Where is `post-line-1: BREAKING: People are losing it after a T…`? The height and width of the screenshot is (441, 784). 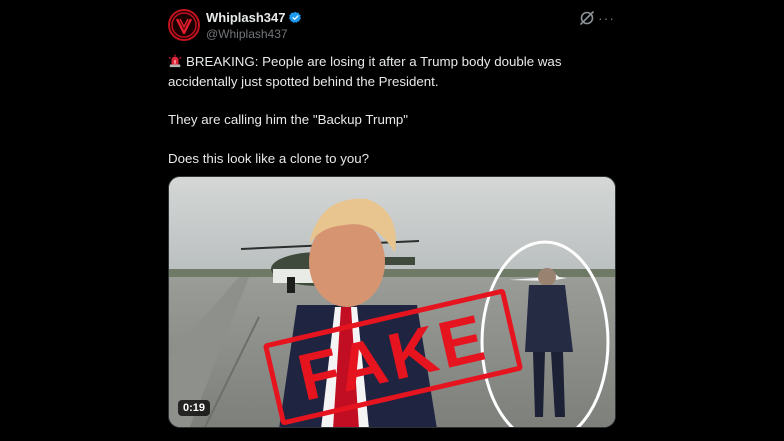 post-line-1: BREAKING: People are losing it after a T… is located at coordinates (365, 71).